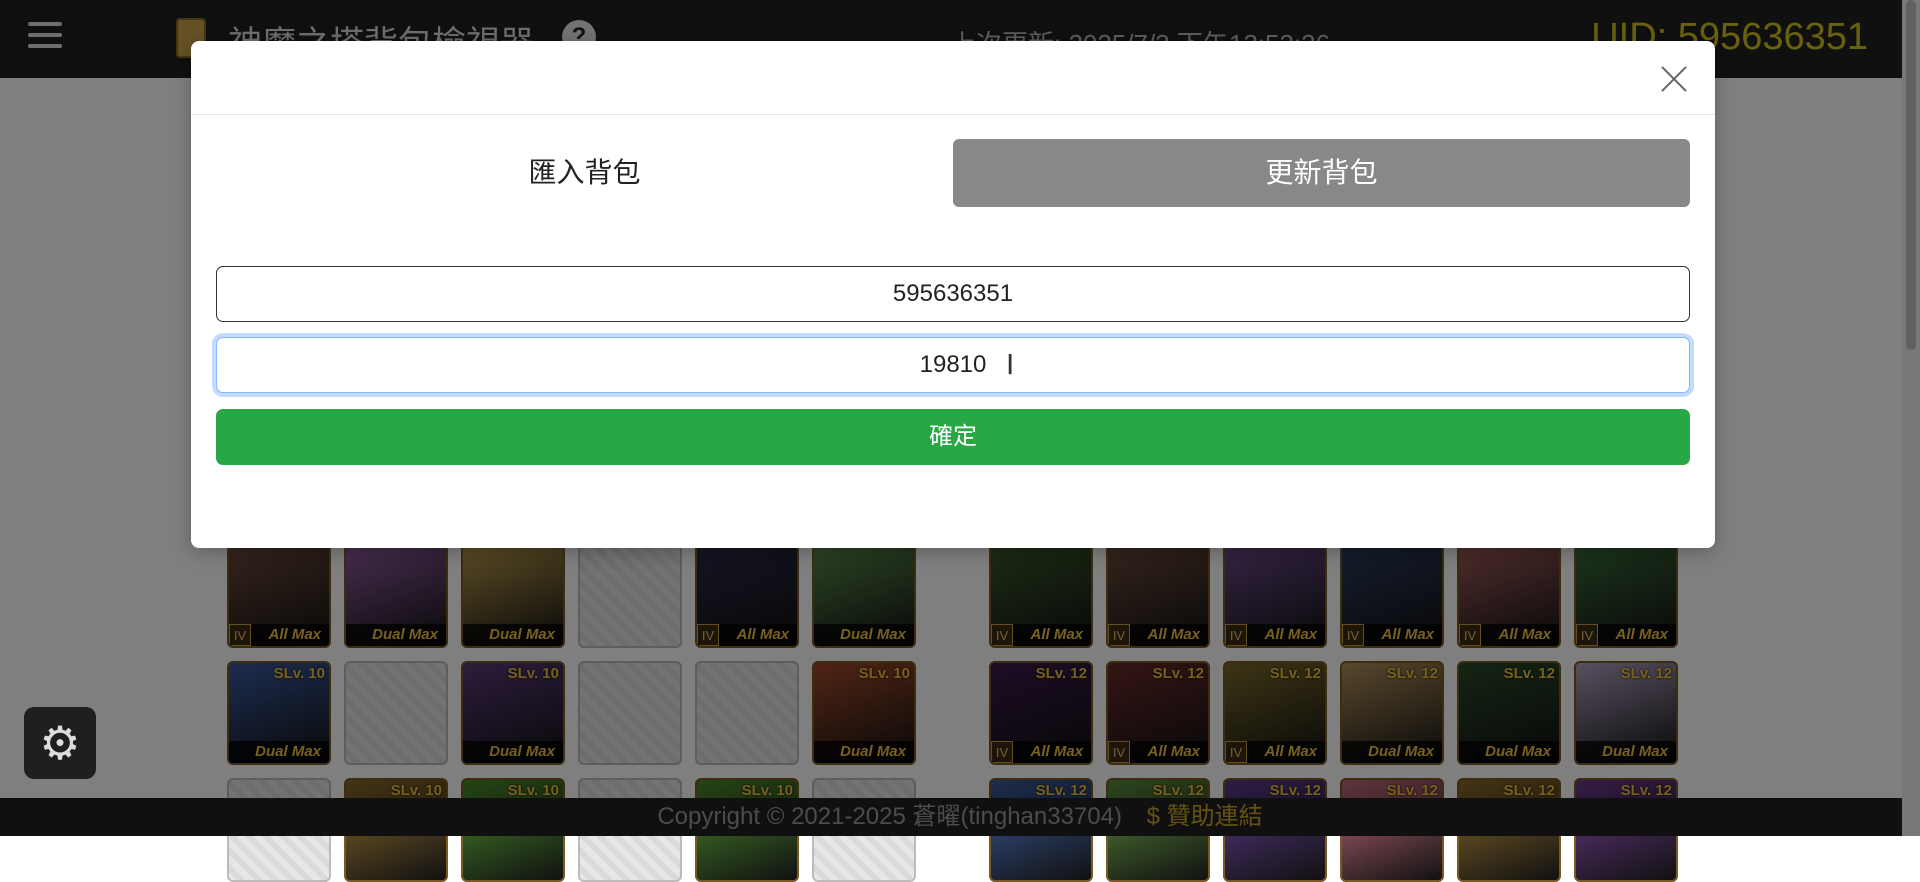 The image size is (1920, 882). Describe the element at coordinates (1321, 173) in the screenshot. I see `tab-update-inventory: 更新背包` at that location.